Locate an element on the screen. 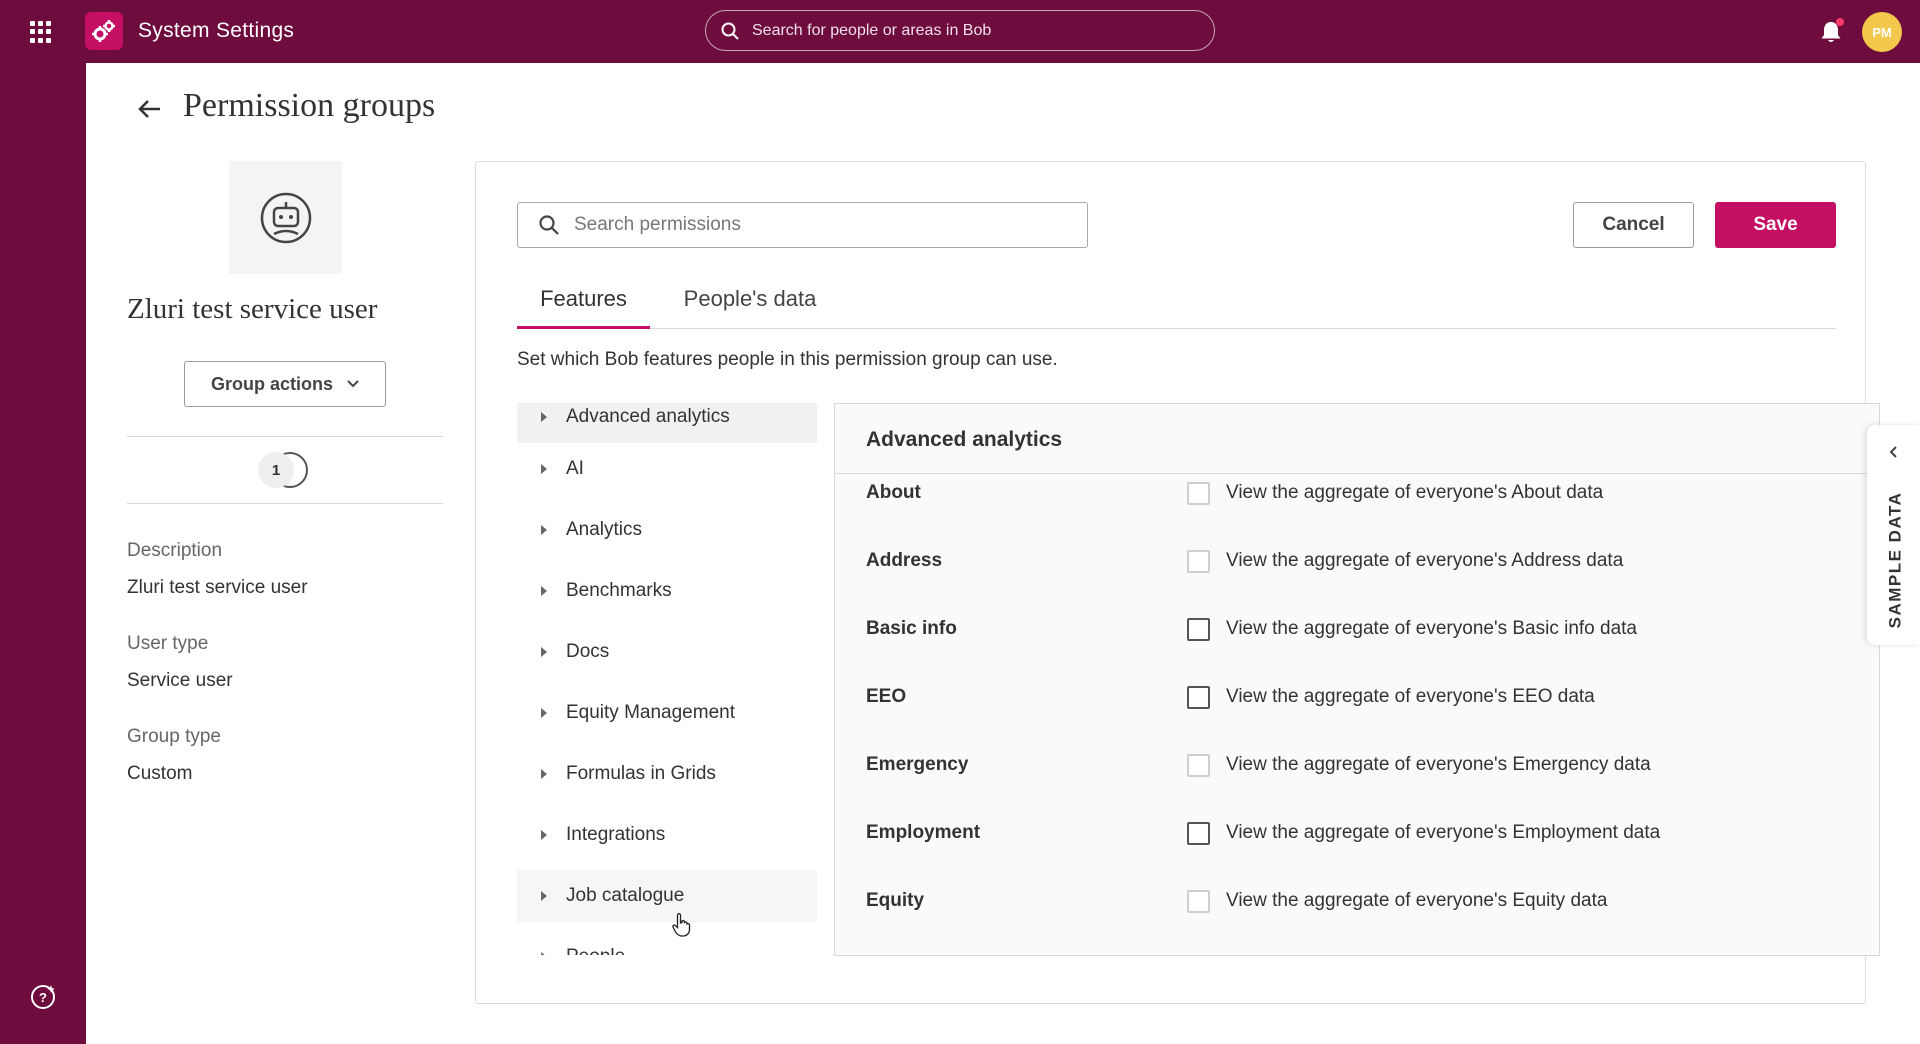  feature-item-advanced-analytics: Advanced analytics is located at coordinates (667, 423).